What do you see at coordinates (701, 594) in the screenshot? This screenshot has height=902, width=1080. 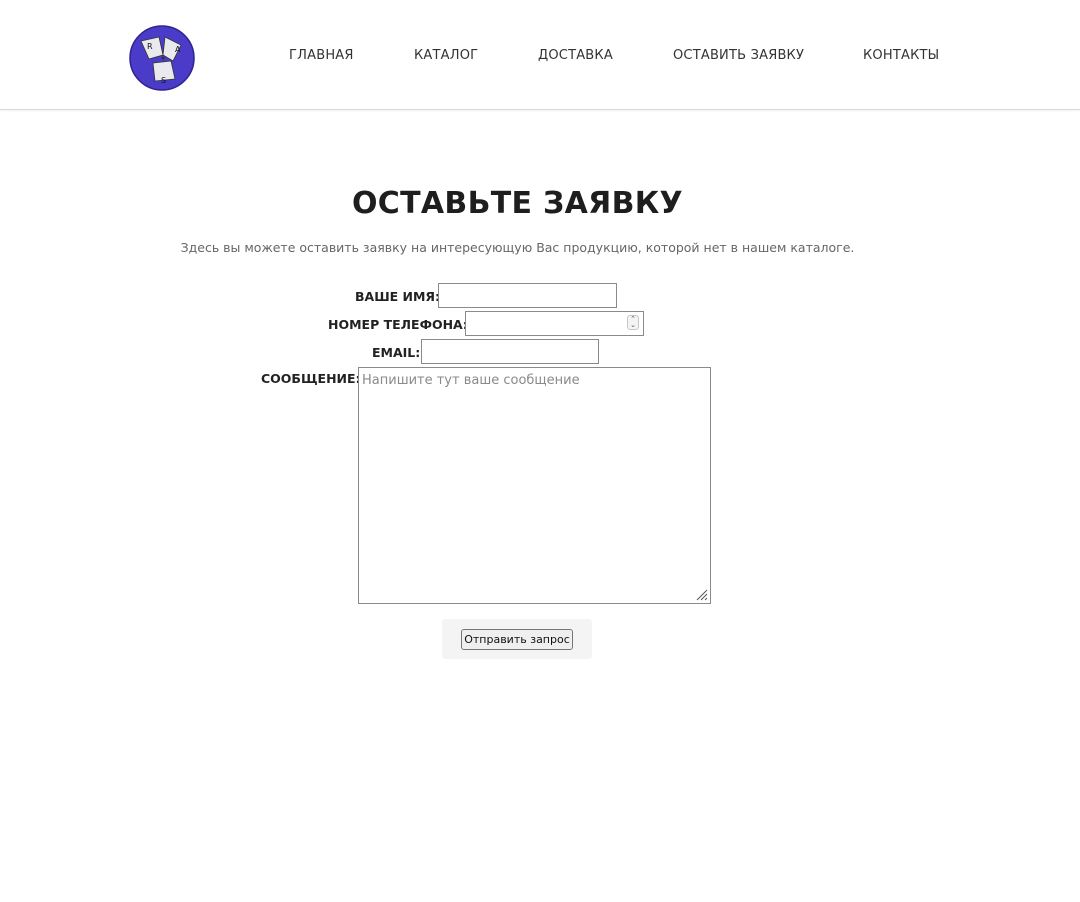 I see `resize-grip-icon` at bounding box center [701, 594].